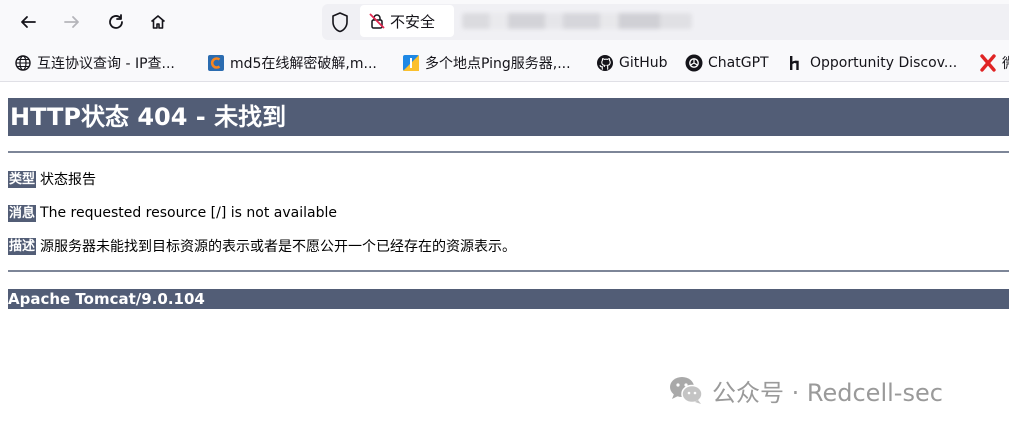 The width and height of the screenshot is (1009, 429). I want to click on forward-button, so click(72, 22).